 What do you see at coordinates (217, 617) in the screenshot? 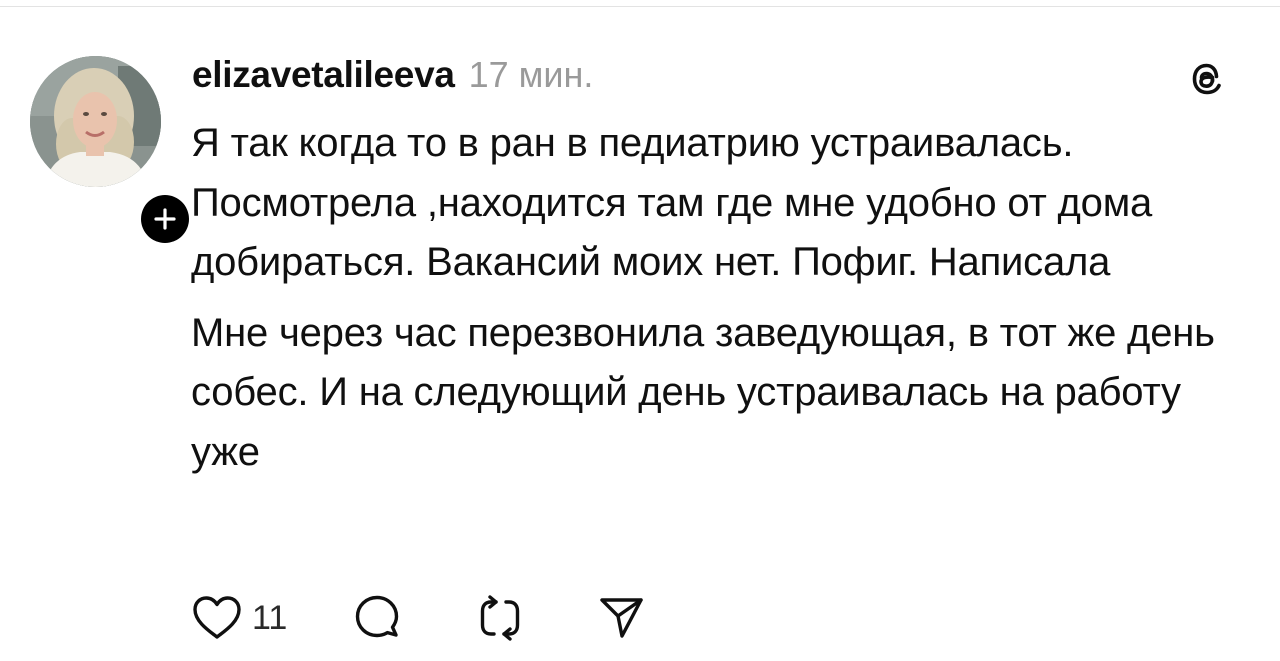
I see `heart-icon` at bounding box center [217, 617].